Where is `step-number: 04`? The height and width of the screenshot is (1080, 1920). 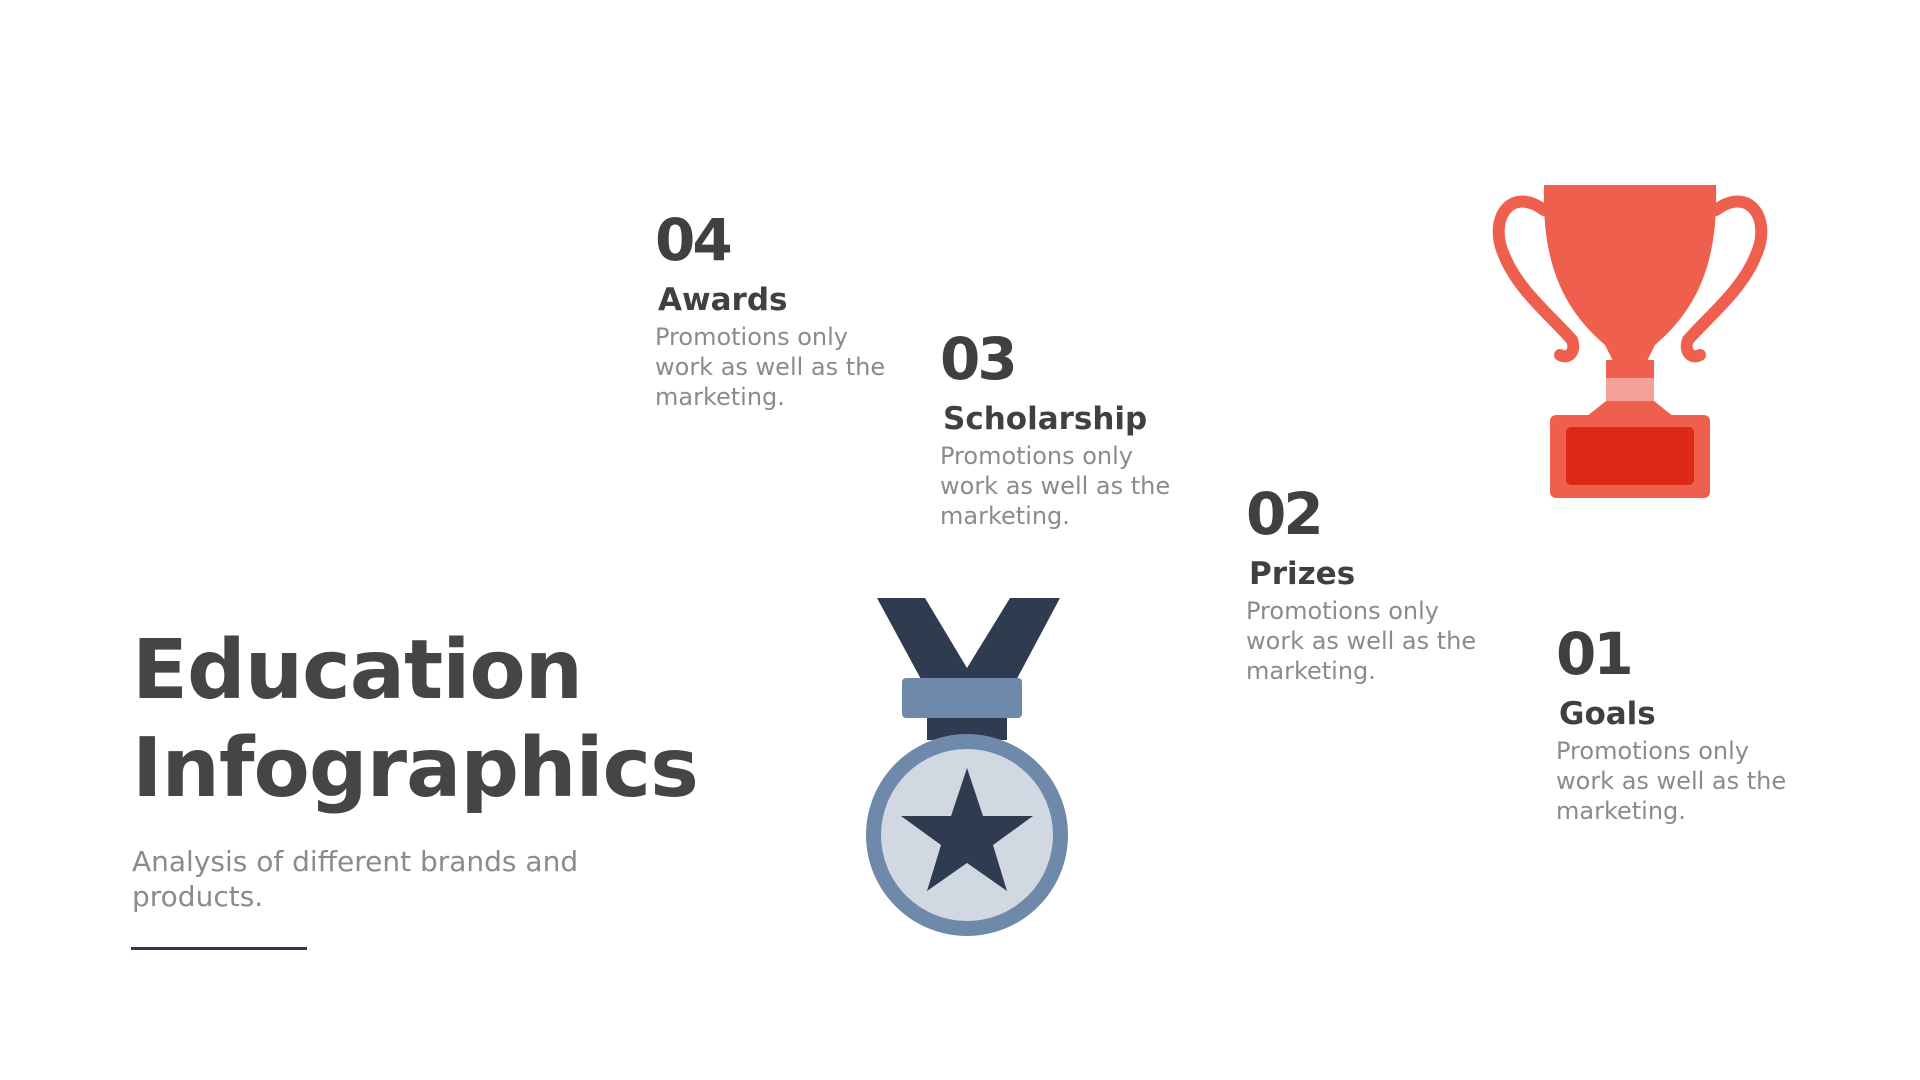 step-number: 04 is located at coordinates (694, 240).